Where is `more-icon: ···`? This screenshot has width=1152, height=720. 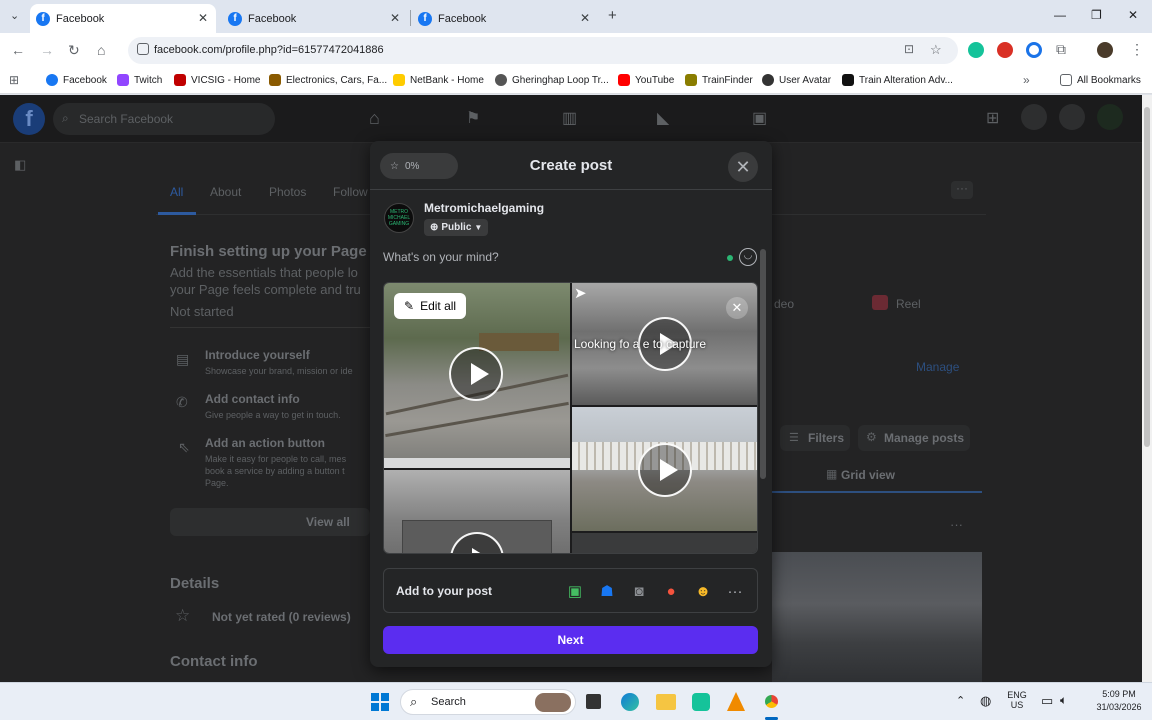
more-icon: ··· is located at coordinates (735, 591).